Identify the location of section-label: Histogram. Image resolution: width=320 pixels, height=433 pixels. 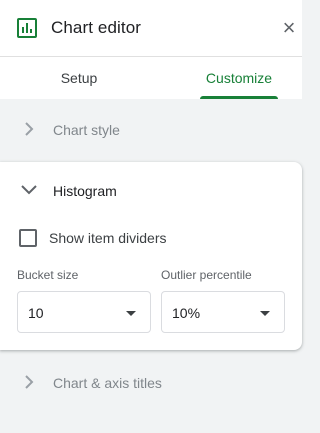
(85, 191).